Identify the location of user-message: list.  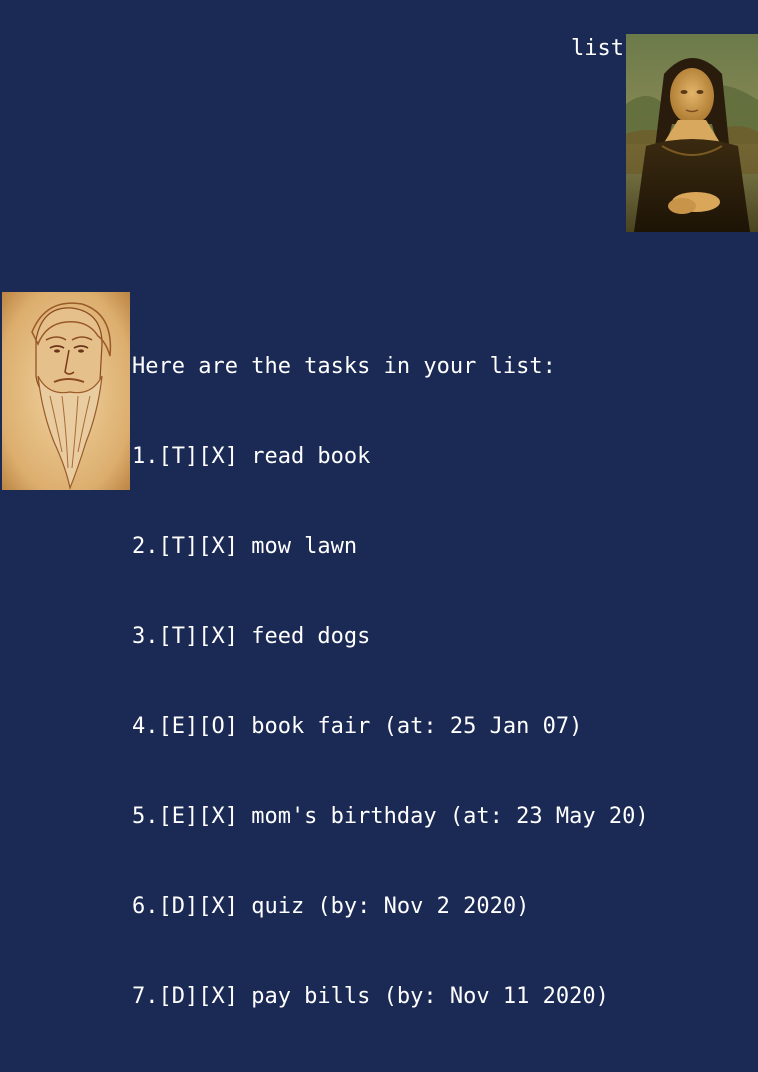
(664, 133).